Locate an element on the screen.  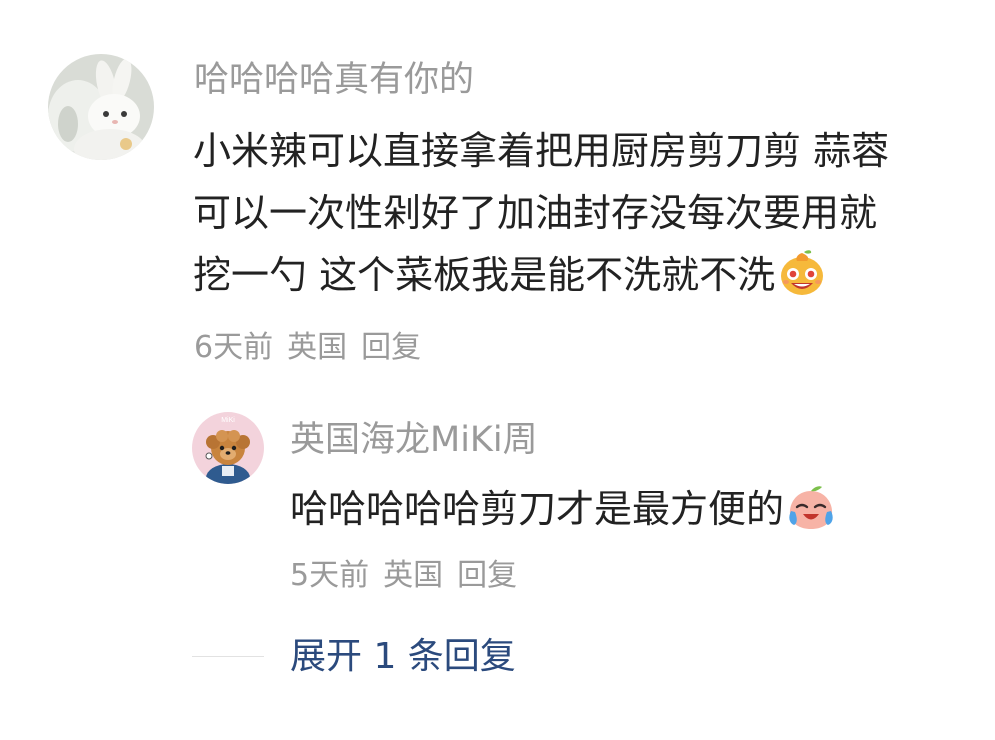
comment-time: 6天前 is located at coordinates (234, 347).